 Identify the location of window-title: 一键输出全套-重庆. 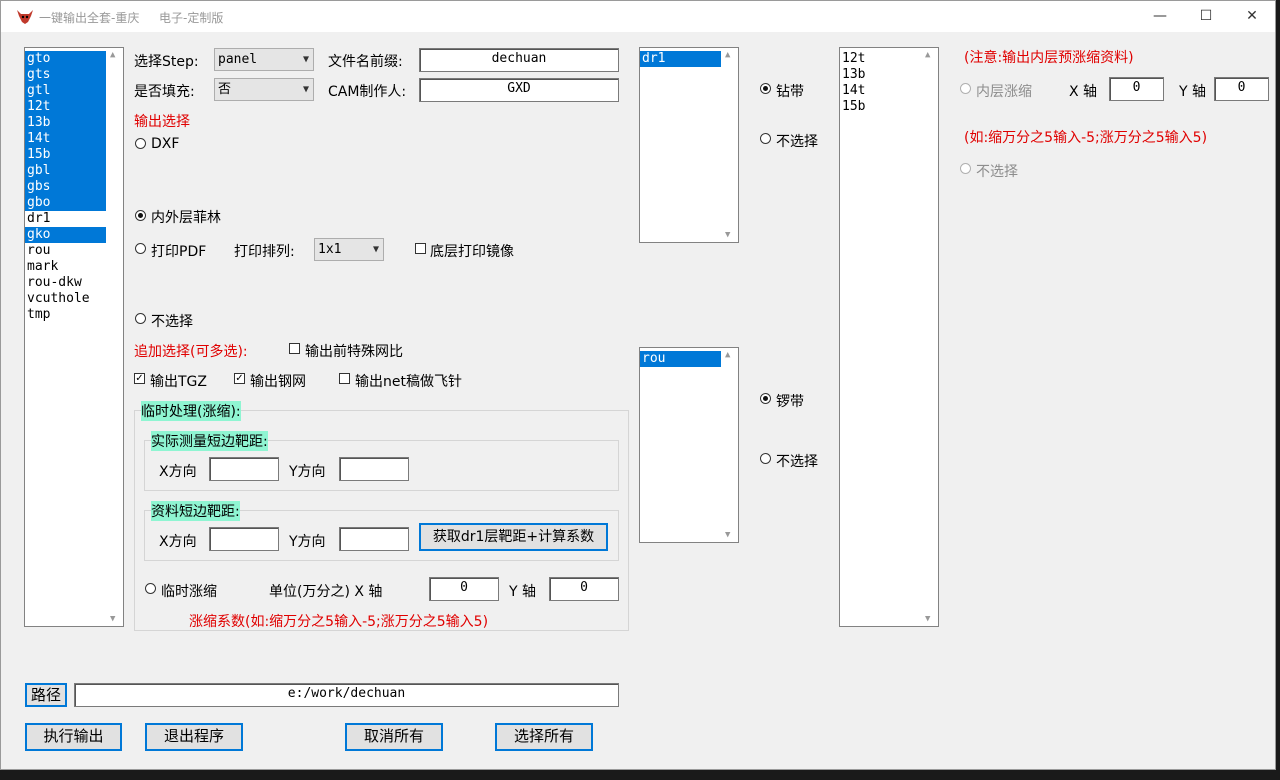
(89, 18).